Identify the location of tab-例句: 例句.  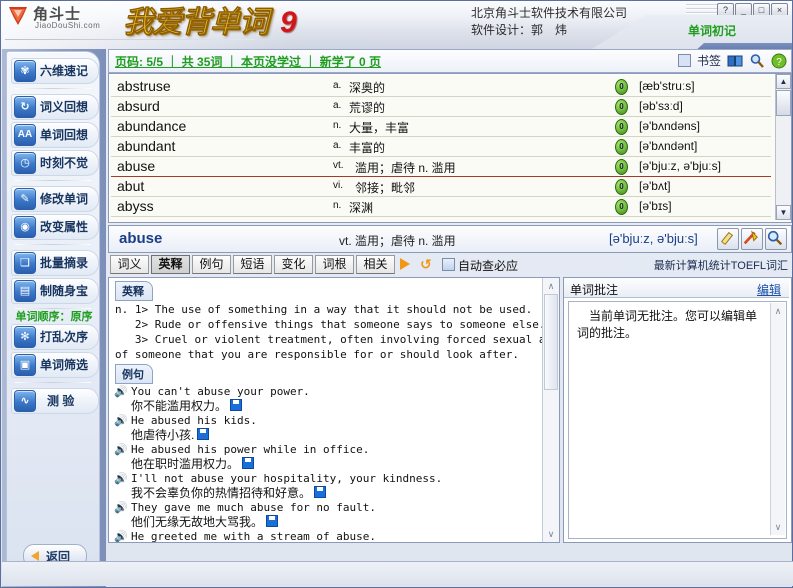
(211, 264).